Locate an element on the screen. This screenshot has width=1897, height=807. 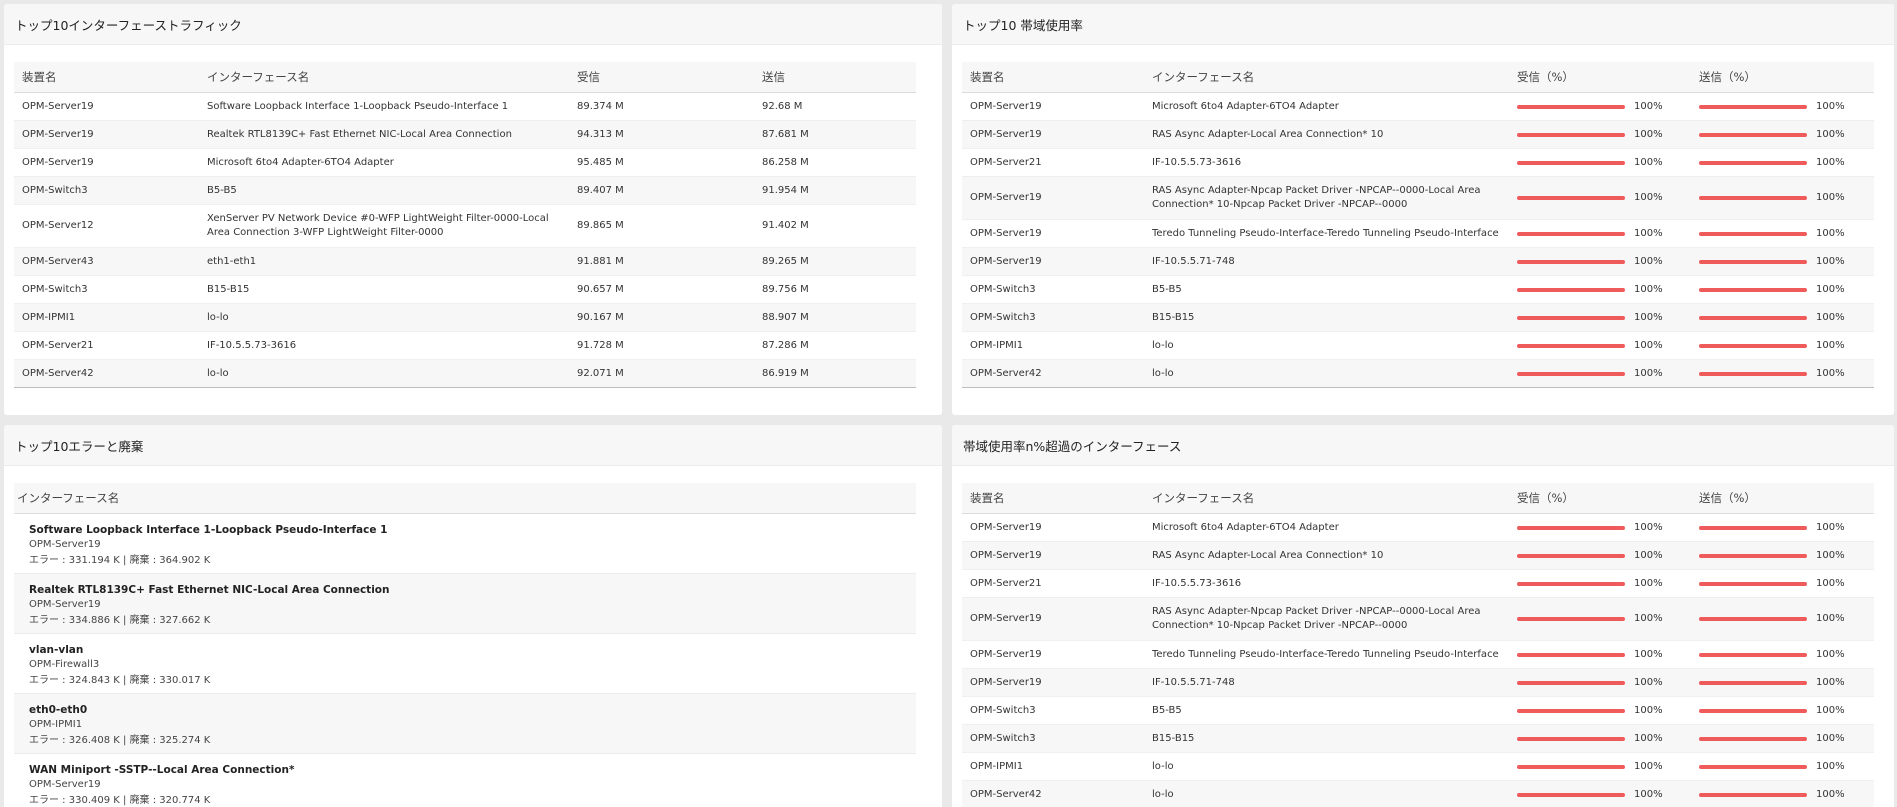
table-row: OPM-Server42 lo-lo 92.071 M 86.919 M is located at coordinates (465, 374).